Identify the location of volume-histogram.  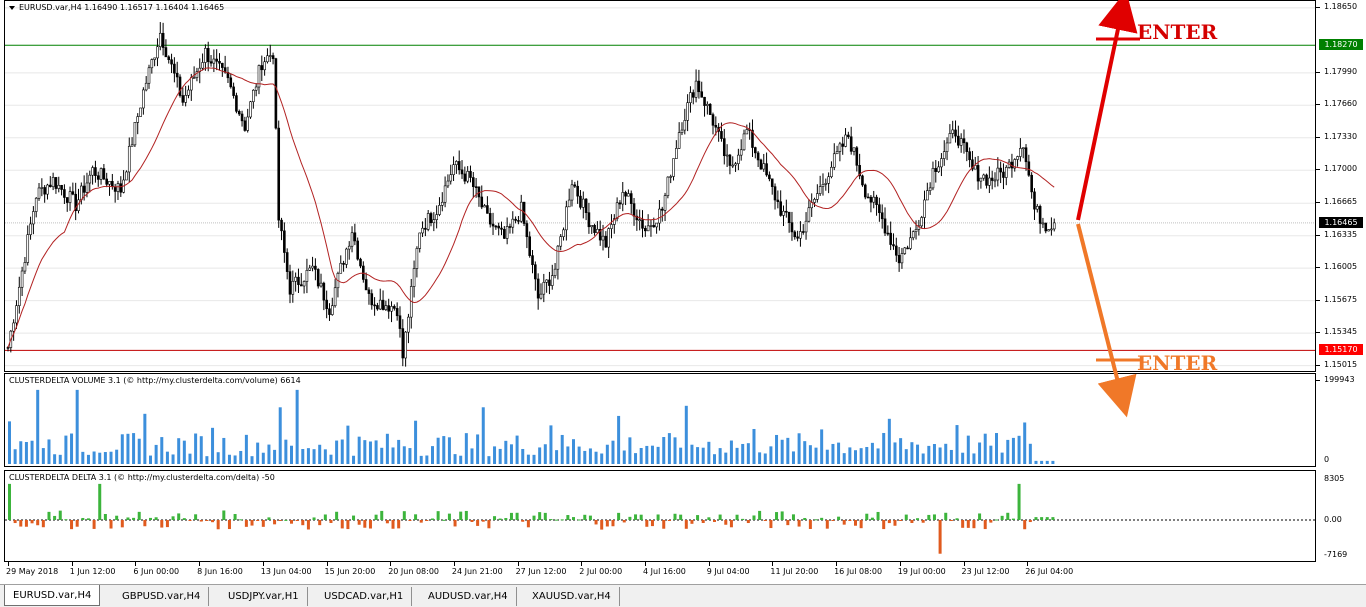
(531, 426).